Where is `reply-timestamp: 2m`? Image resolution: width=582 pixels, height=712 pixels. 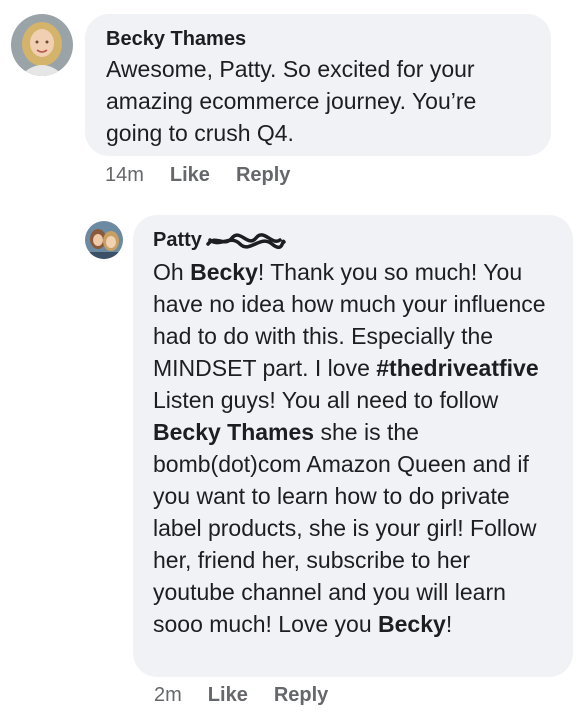
reply-timestamp: 2m is located at coordinates (168, 695).